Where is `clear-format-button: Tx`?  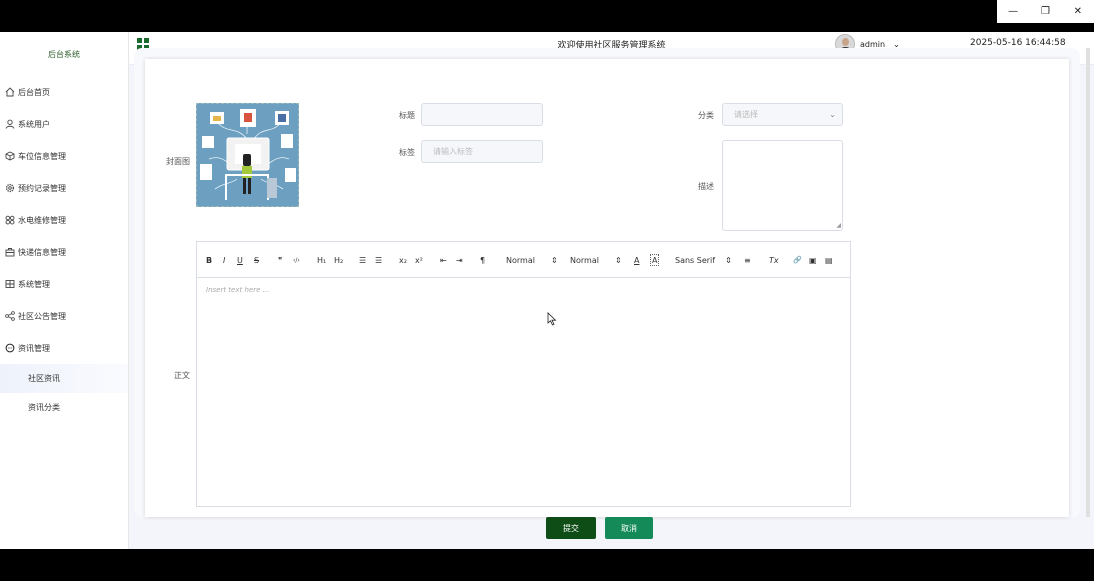
clear-format-button: Tx is located at coordinates (774, 260).